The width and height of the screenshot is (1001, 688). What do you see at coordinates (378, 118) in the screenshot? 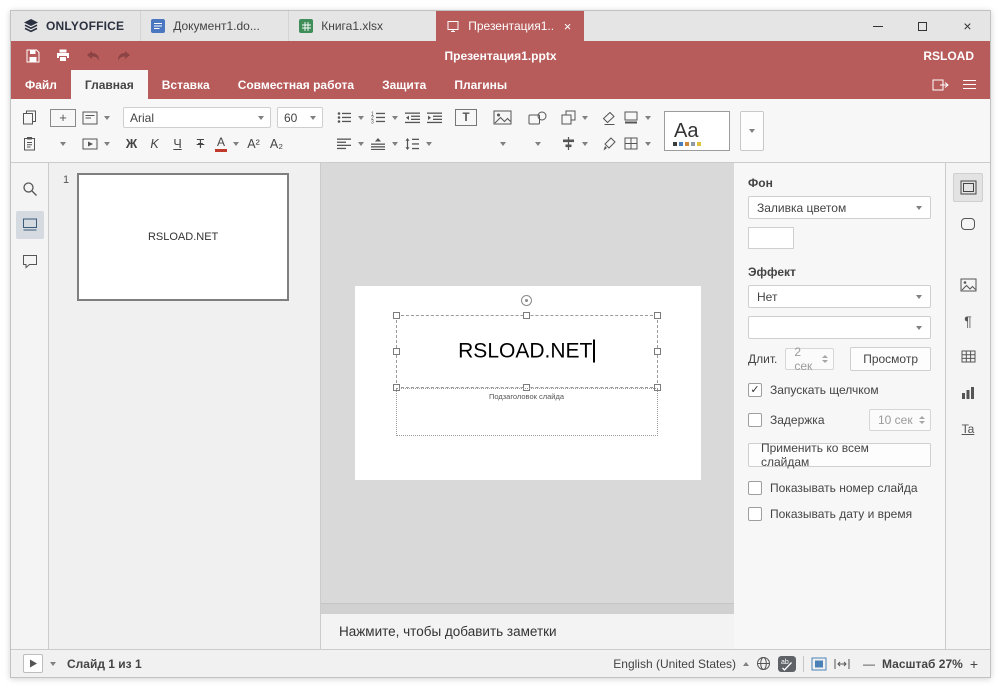
I see `numbered-list-button: 123` at bounding box center [378, 118].